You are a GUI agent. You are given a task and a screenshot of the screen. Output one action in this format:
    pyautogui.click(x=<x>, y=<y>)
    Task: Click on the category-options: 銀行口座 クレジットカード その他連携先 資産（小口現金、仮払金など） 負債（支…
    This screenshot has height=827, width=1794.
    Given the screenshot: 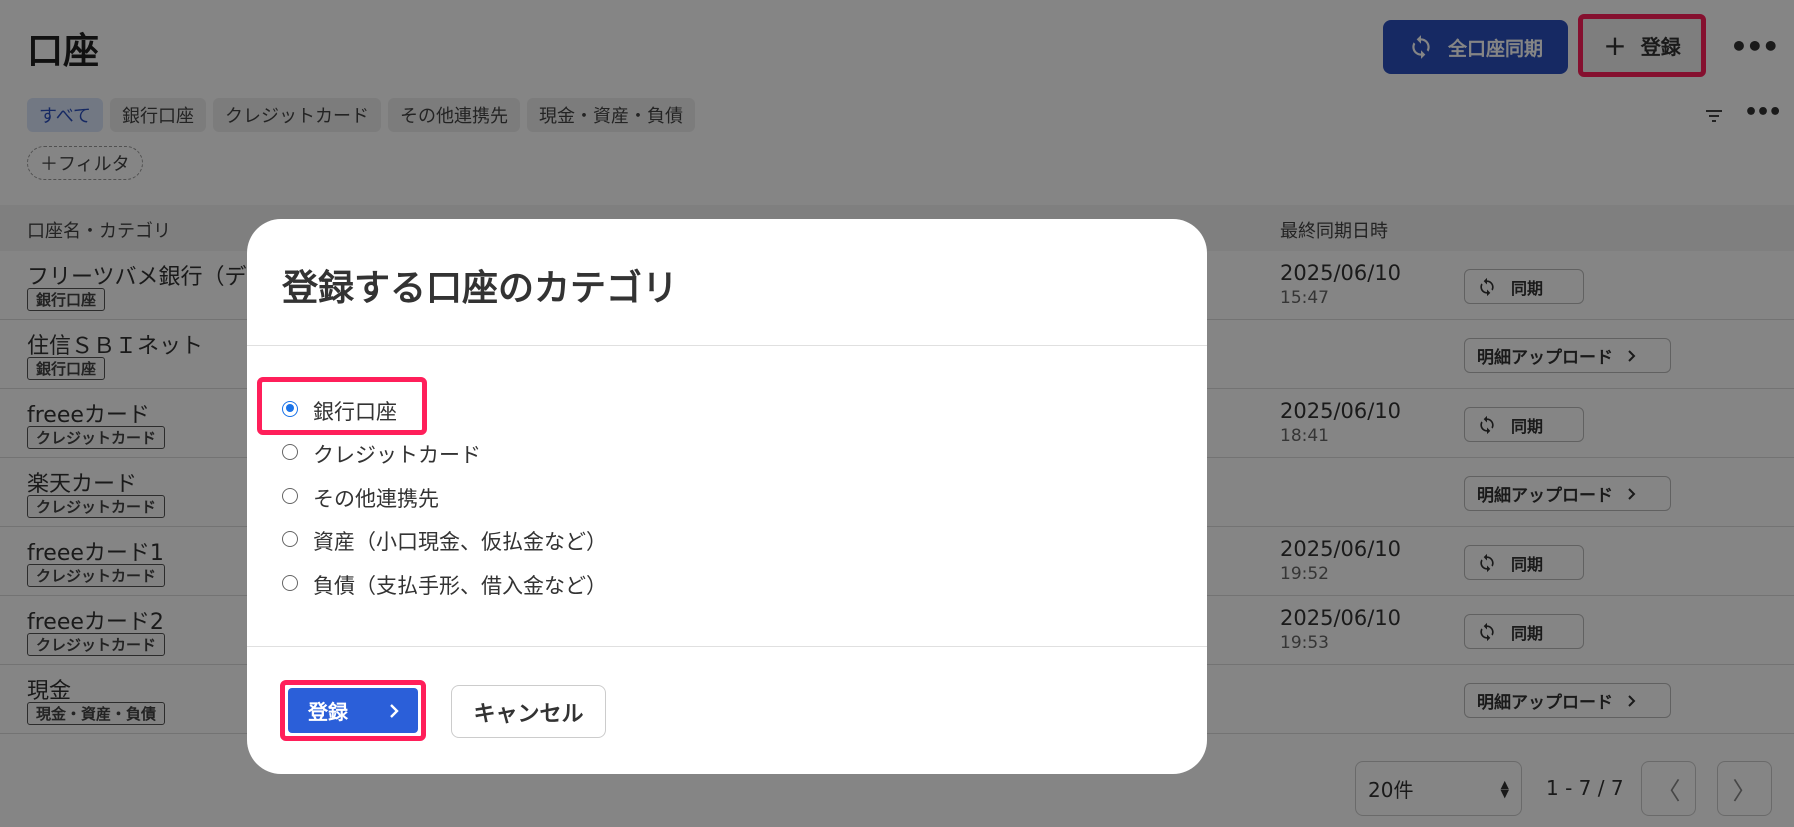 What is the action you would take?
    pyautogui.click(x=444, y=498)
    